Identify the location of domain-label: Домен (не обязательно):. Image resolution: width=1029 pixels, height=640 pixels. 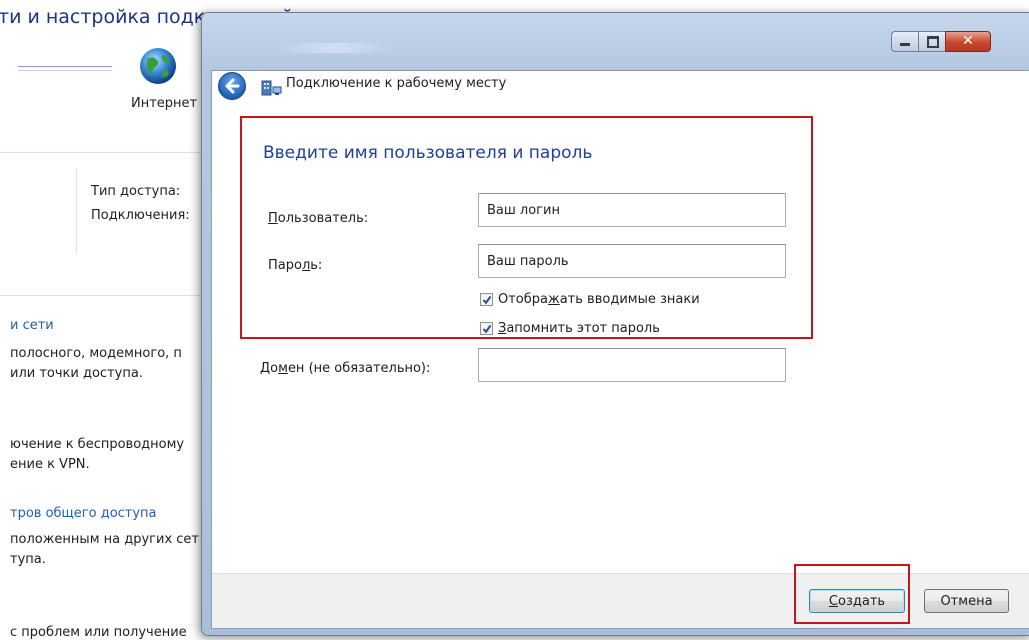
(345, 368).